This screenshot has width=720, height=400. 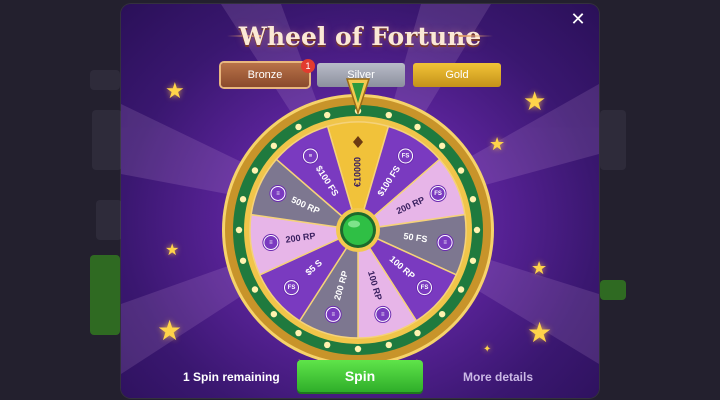 What do you see at coordinates (357, 172) in the screenshot?
I see `wheel-segment-label: €10000` at bounding box center [357, 172].